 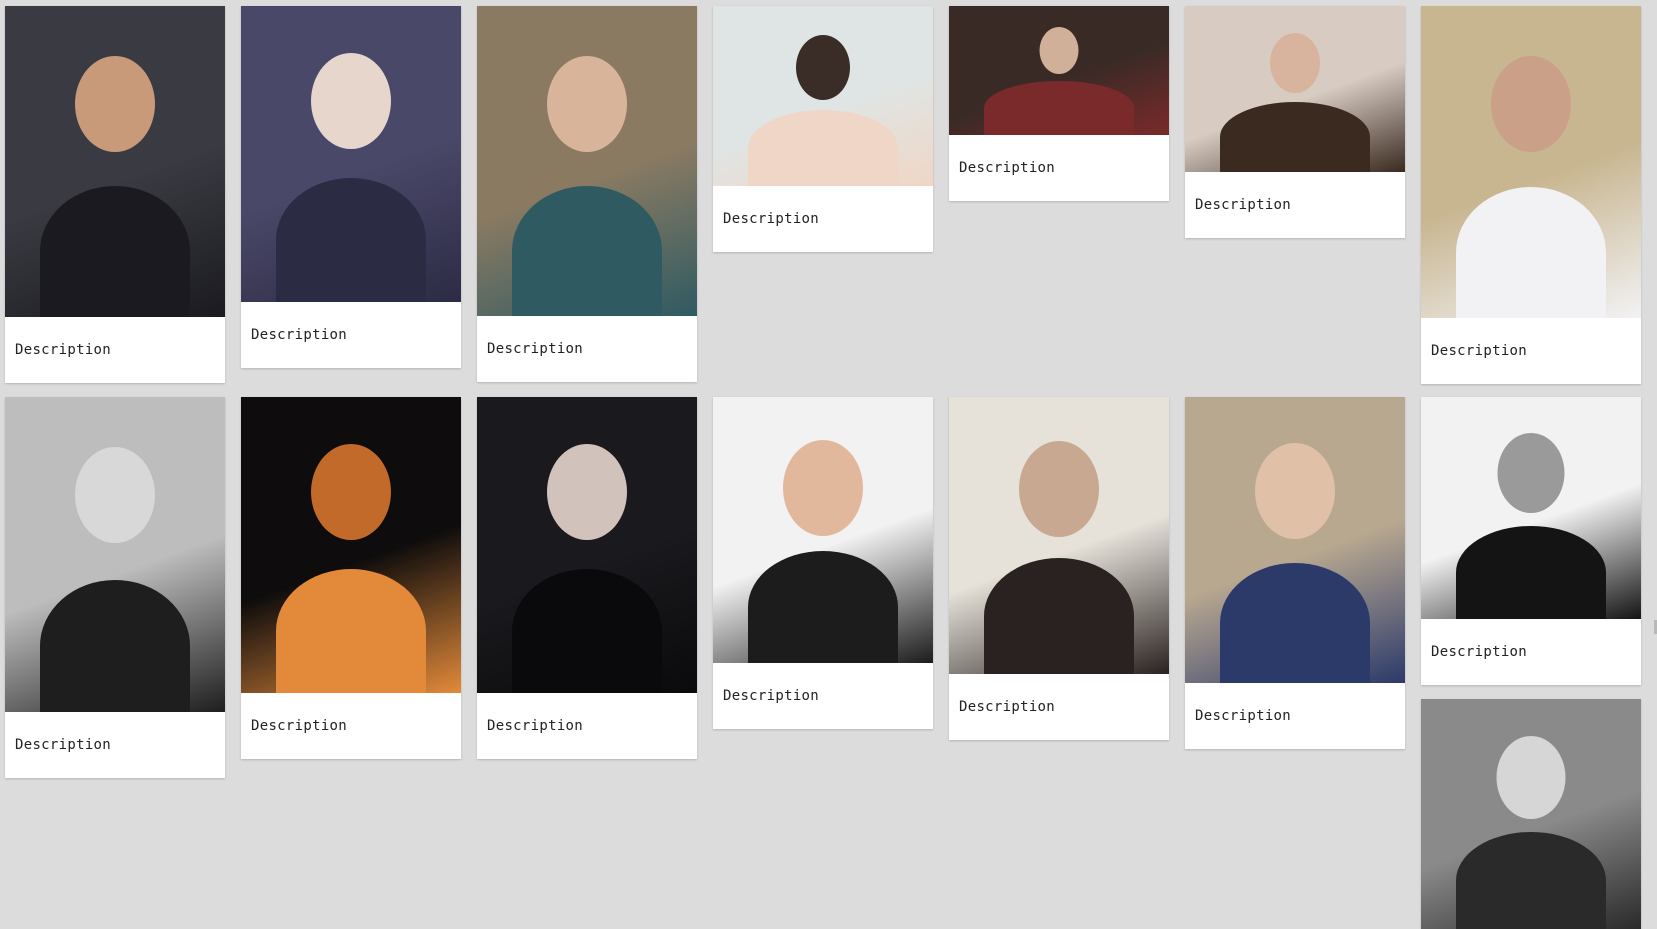 I want to click on photo-man-bw-closeup, so click(x=1531, y=508).